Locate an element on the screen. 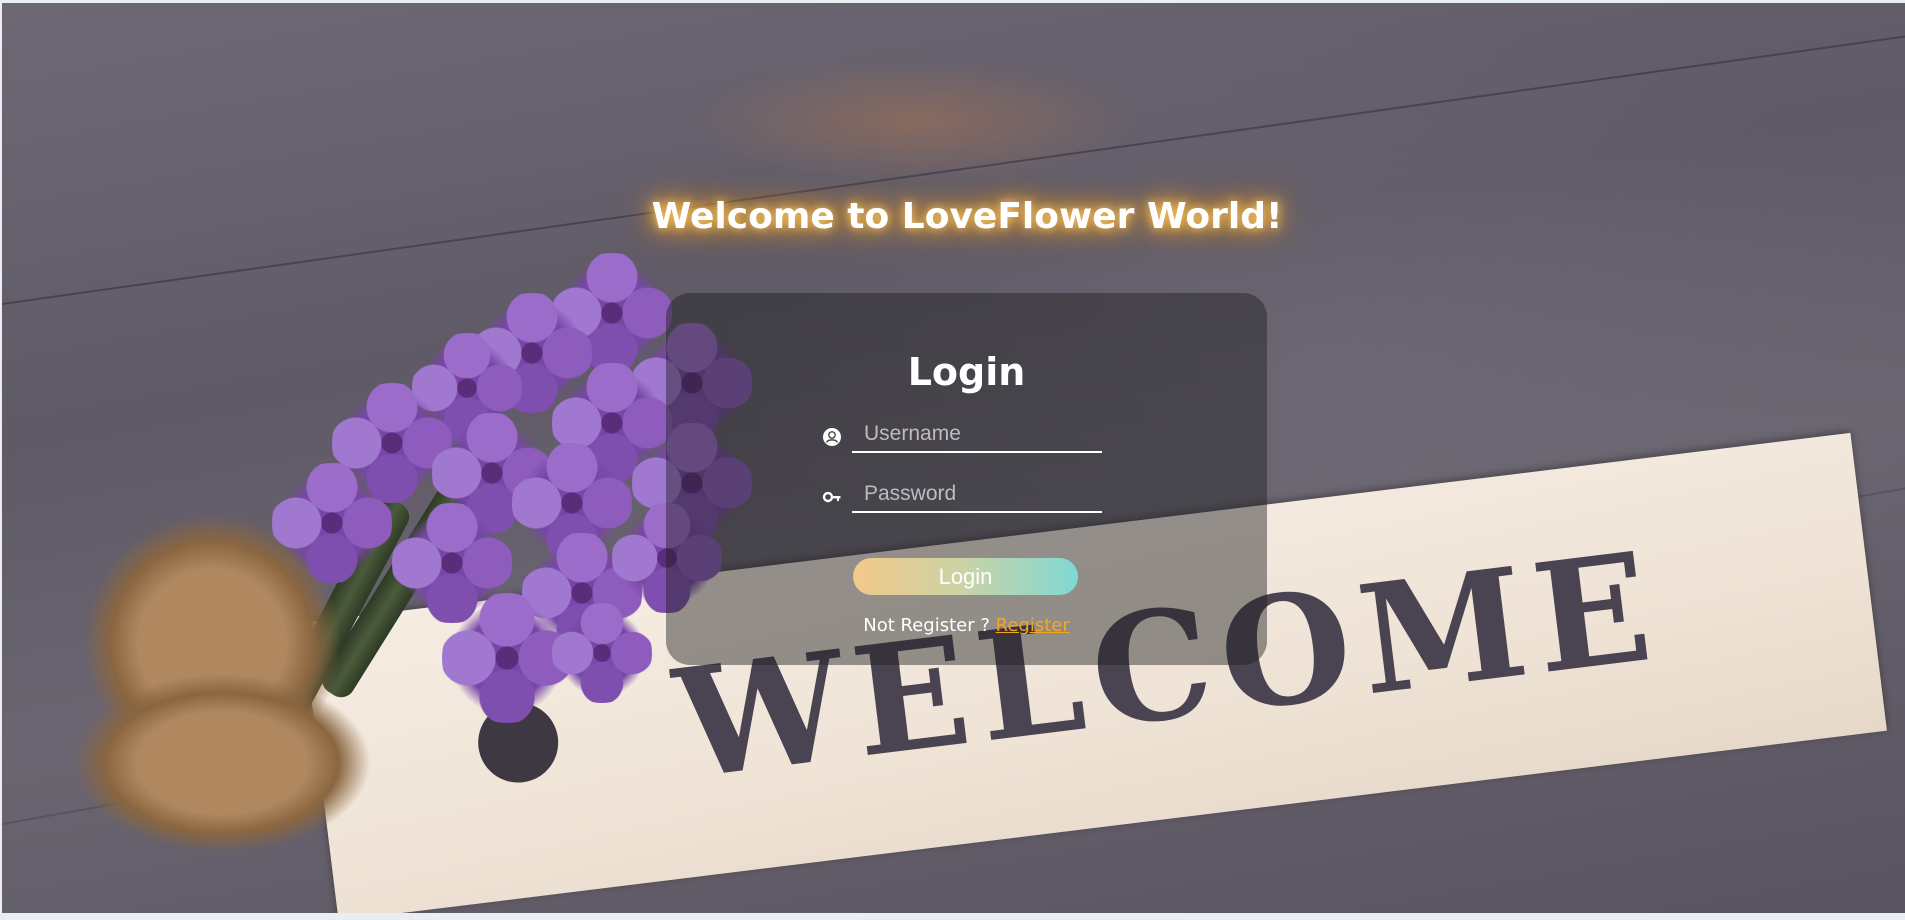 Image resolution: width=1905 pixels, height=920 pixels. user-icon is located at coordinates (832, 437).